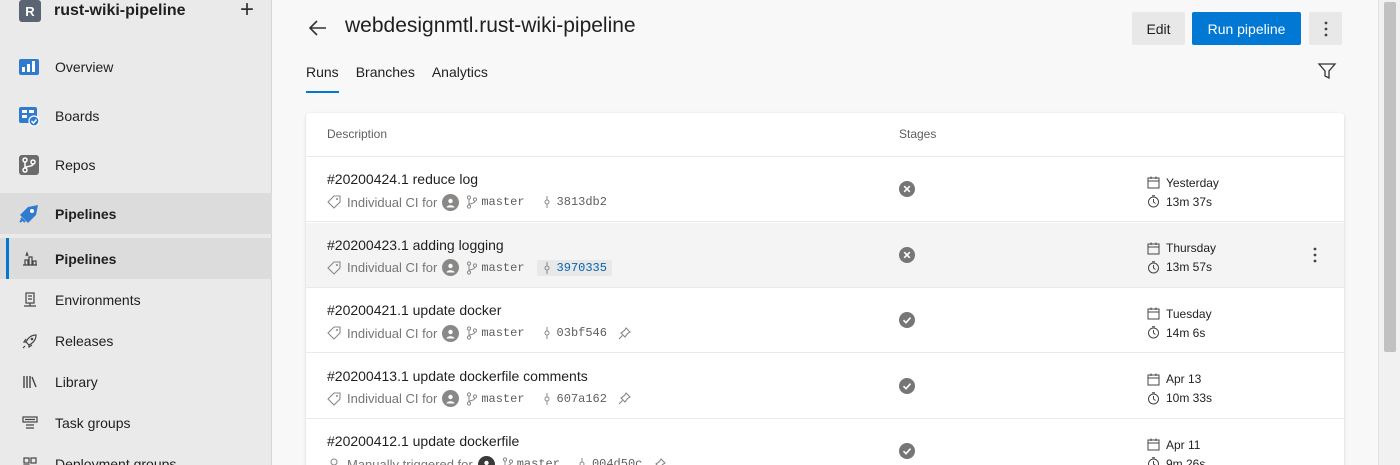 This screenshot has height=465, width=1400. Describe the element at coordinates (415, 245) in the screenshot. I see `run-title: #20200423.1 adding logging` at that location.